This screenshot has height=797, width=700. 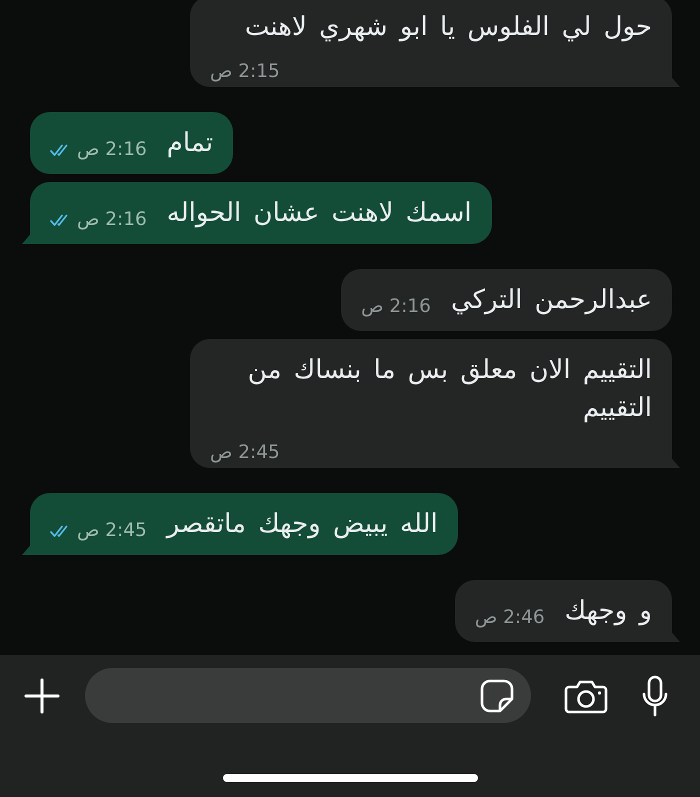 I want to click on message-text: اسمك لاهنت عشان الحواله, so click(x=319, y=213).